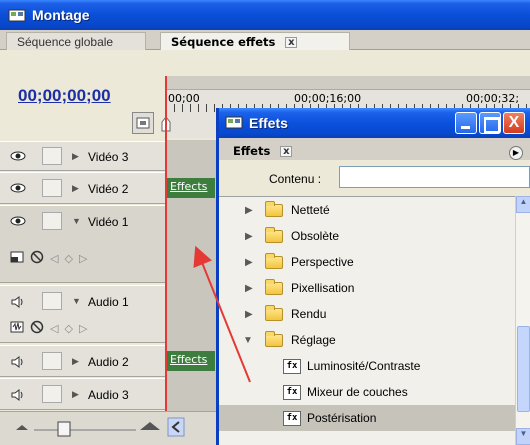  I want to click on track-name: Vidéo 3, so click(108, 157).